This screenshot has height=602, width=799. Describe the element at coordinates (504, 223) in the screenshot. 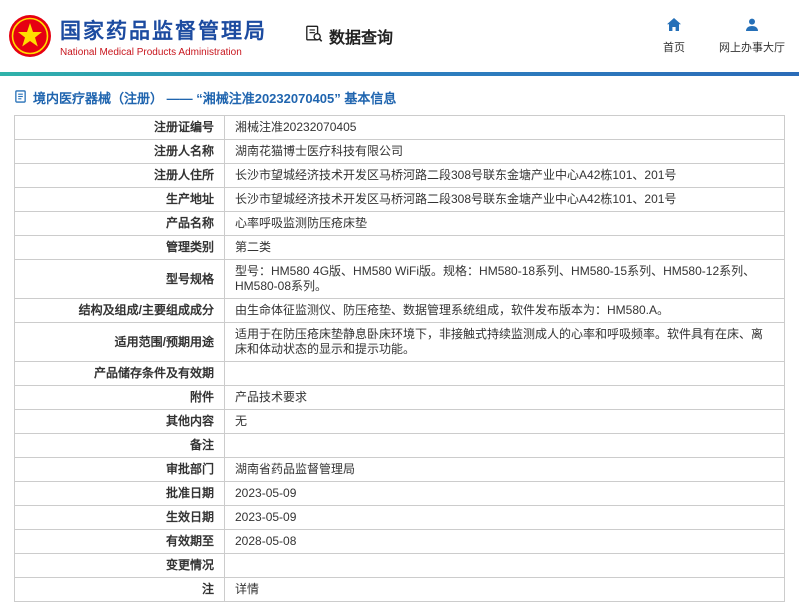

I see `field-value: 心率呼吸监测防压疮床垫` at that location.